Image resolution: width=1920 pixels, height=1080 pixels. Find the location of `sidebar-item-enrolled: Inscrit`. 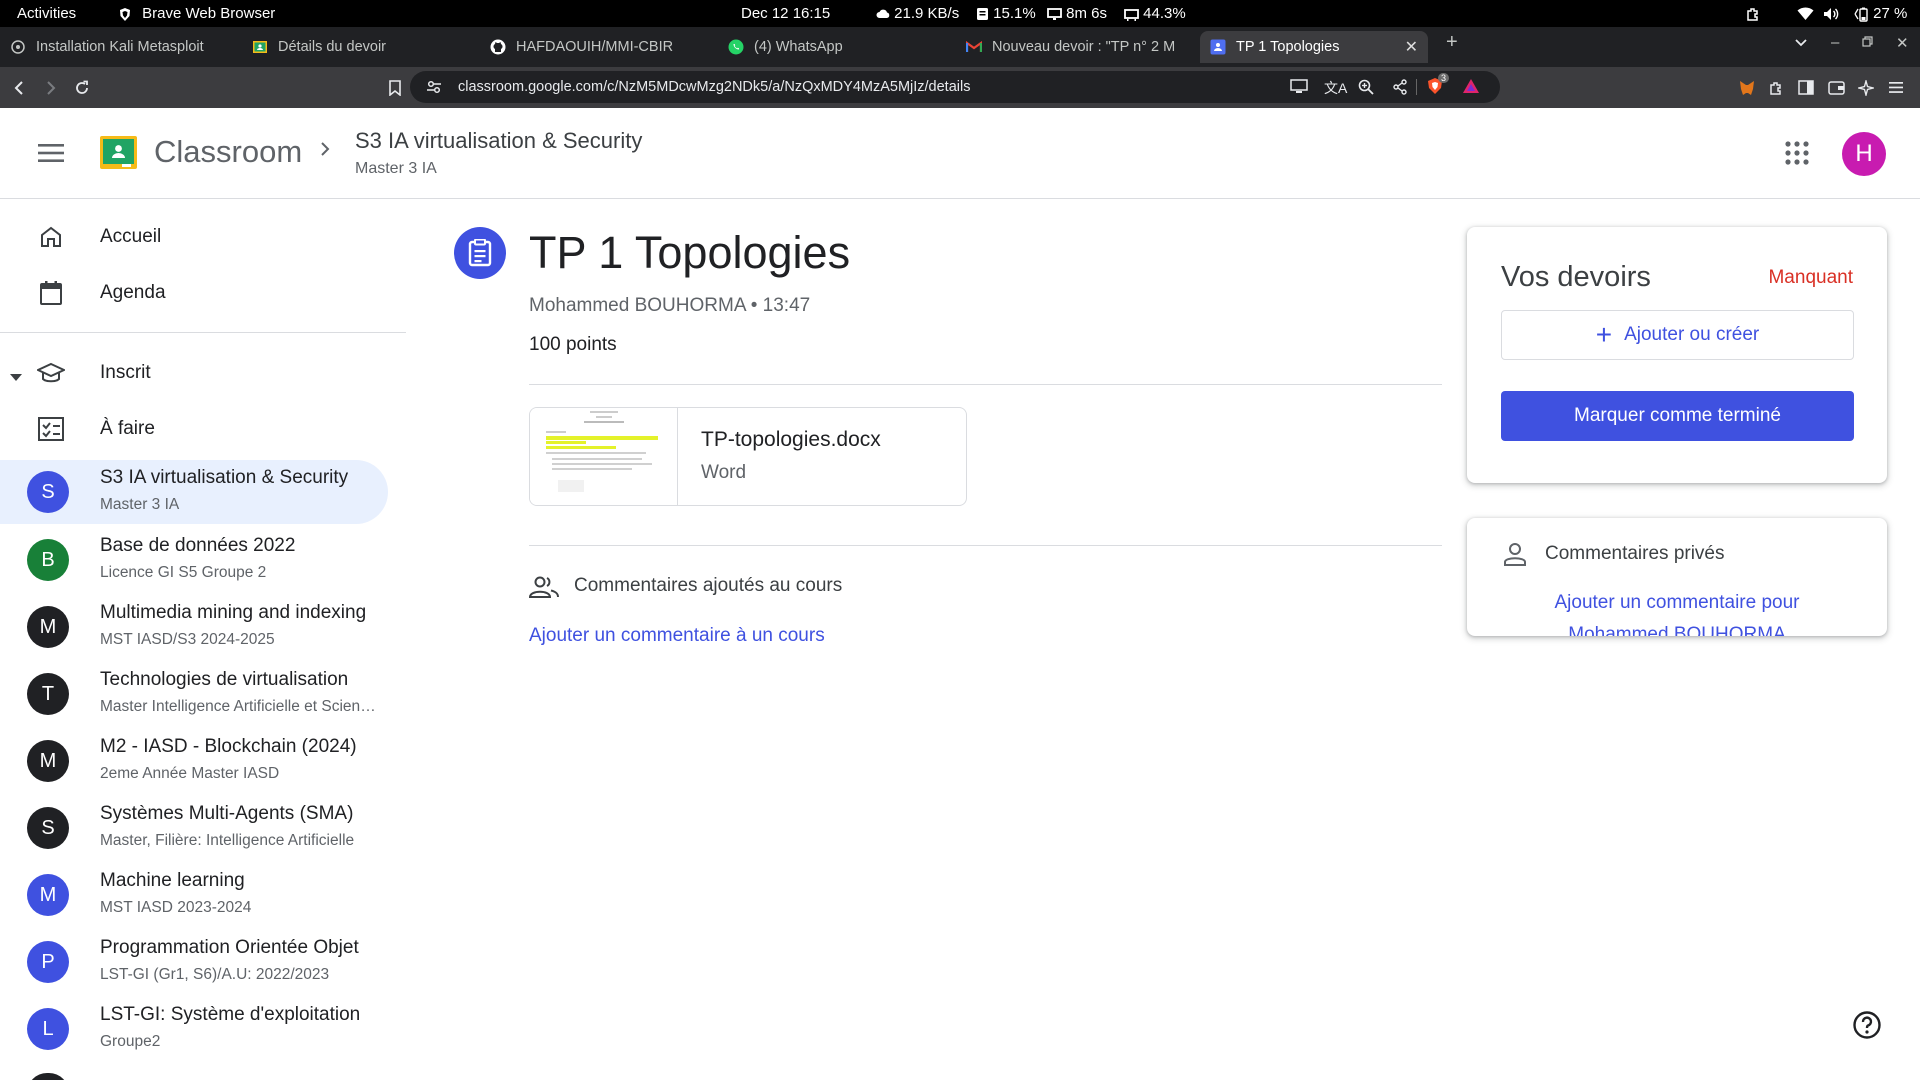

sidebar-item-enrolled: Inscrit is located at coordinates (195, 373).